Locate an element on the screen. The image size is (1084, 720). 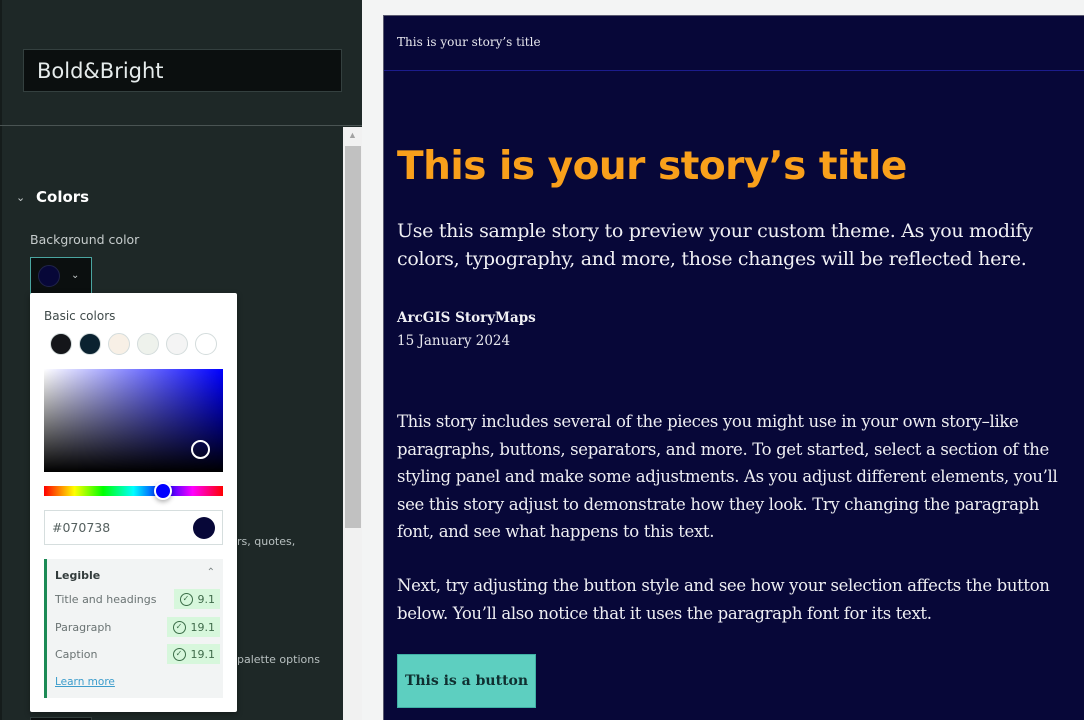
contrast-score: 9.1 is located at coordinates (206, 599).